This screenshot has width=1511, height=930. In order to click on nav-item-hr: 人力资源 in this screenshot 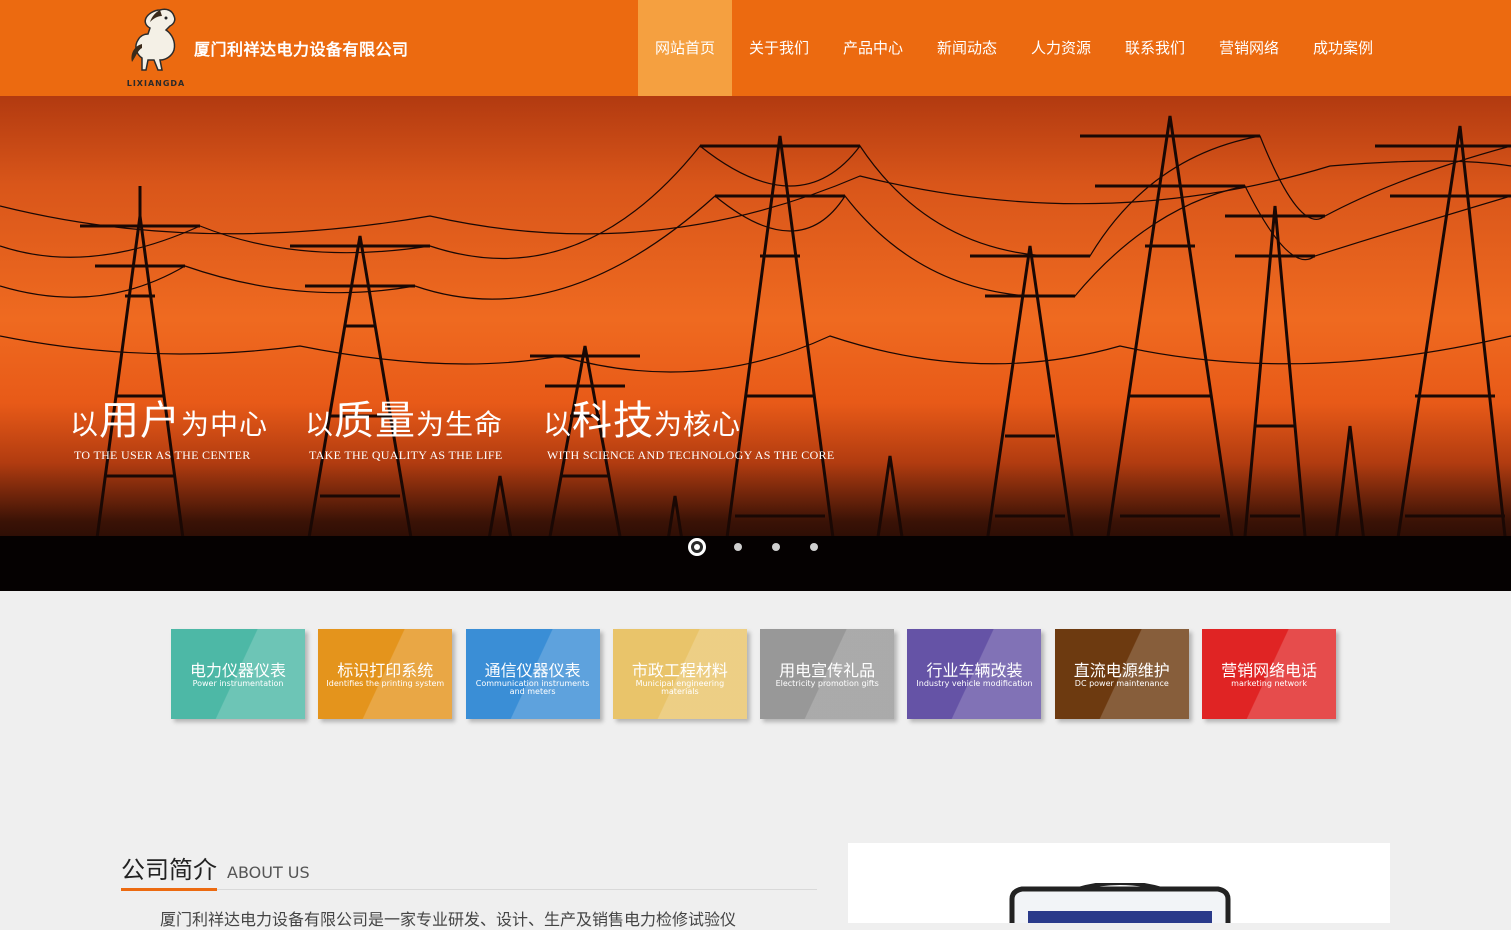, I will do `click(1061, 48)`.